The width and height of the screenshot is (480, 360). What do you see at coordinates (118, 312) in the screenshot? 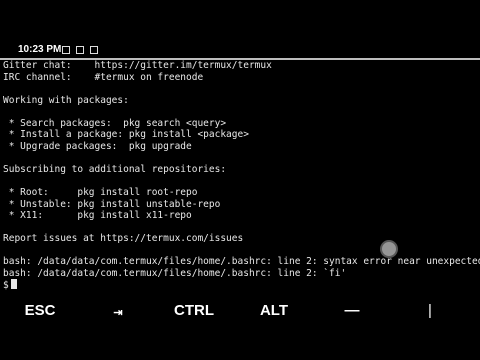
I see `tab-key: ⇥` at bounding box center [118, 312].